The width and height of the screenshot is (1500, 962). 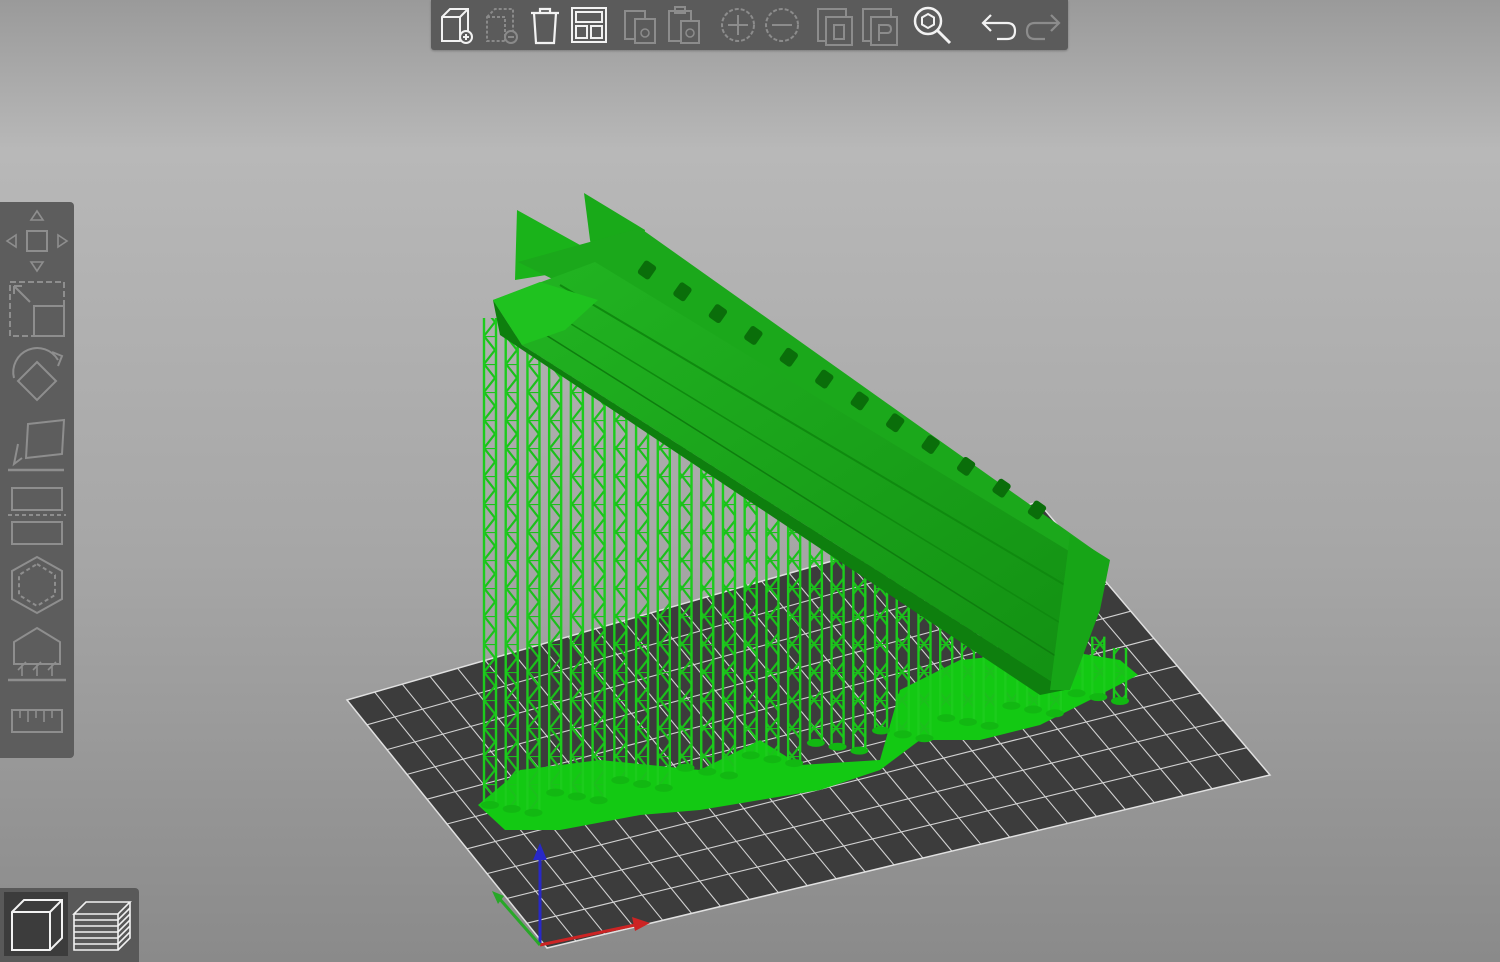 What do you see at coordinates (37, 721) in the screenshot?
I see `measure-icon` at bounding box center [37, 721].